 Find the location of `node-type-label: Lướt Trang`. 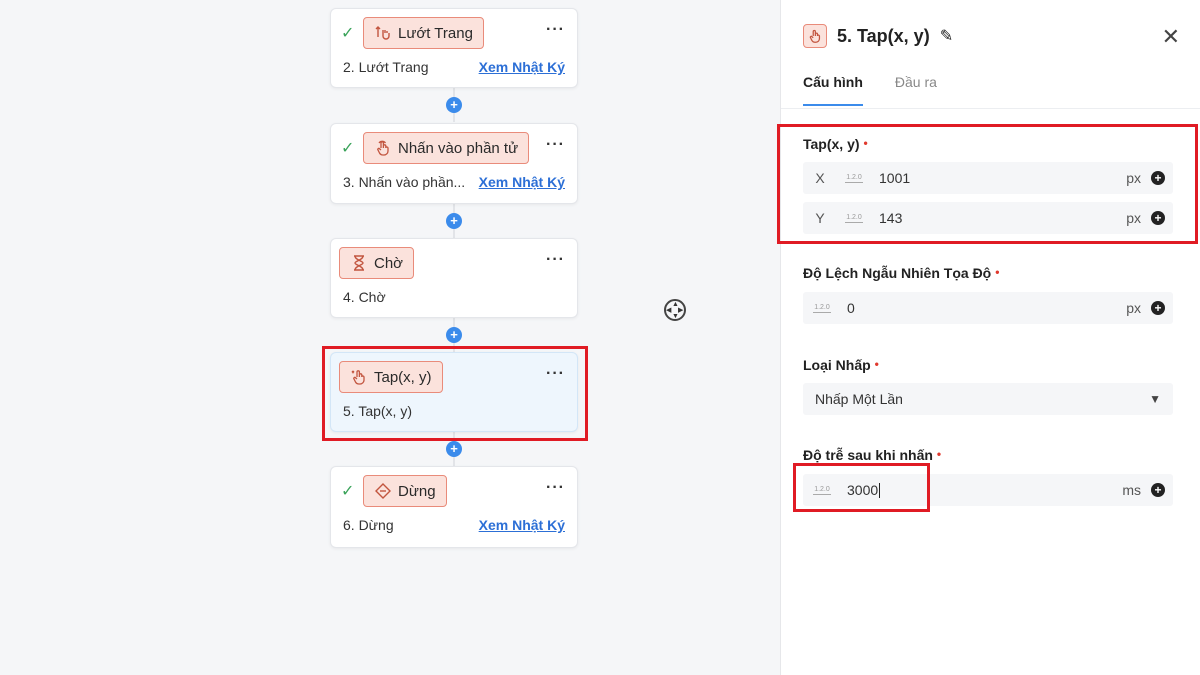

node-type-label: Lướt Trang is located at coordinates (435, 33).